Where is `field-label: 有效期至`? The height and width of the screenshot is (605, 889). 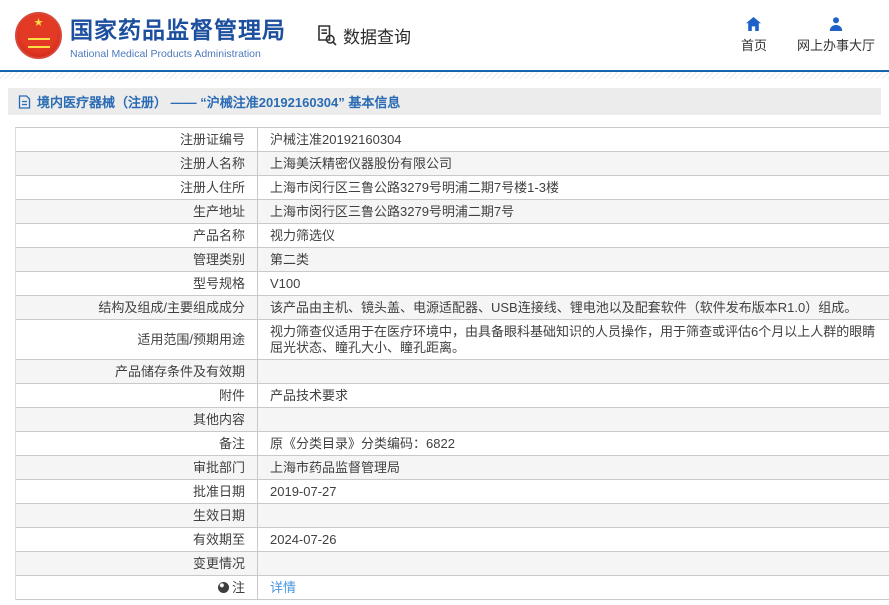 field-label: 有效期至 is located at coordinates (137, 539).